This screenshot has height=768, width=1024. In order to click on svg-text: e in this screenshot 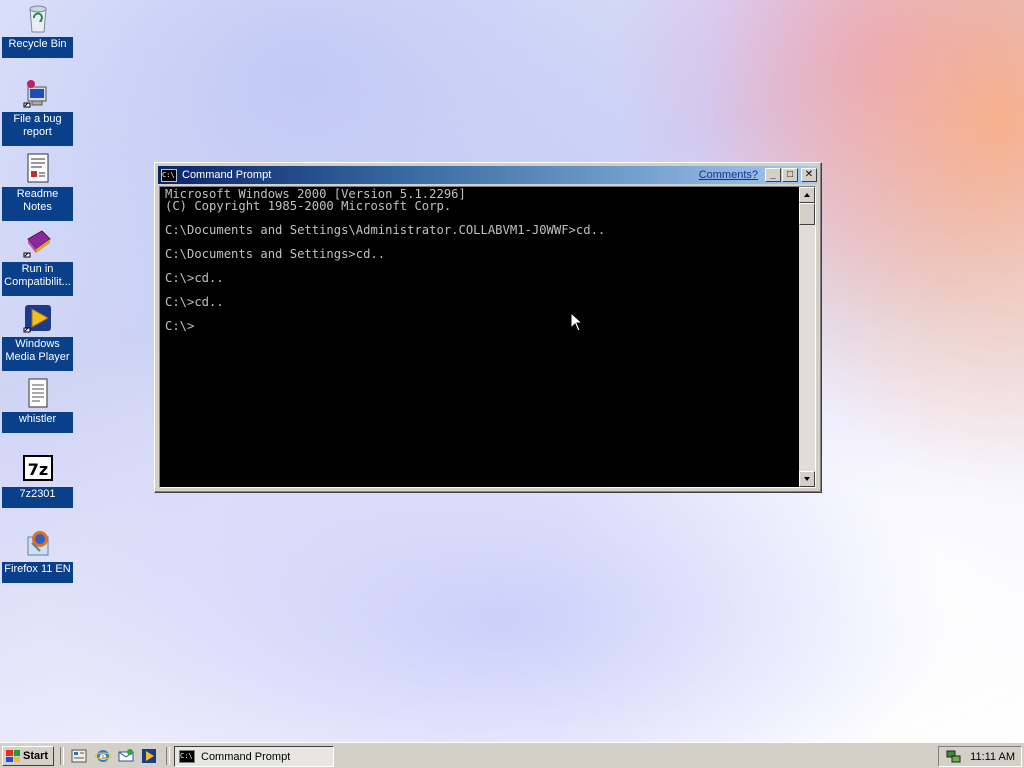, I will do `click(102, 756)`.